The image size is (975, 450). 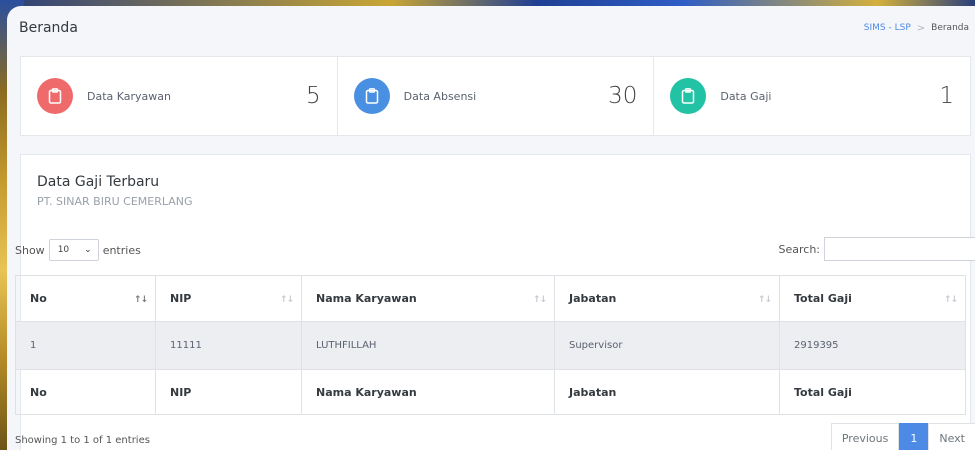 I want to click on previous-button: Previous, so click(x=865, y=436).